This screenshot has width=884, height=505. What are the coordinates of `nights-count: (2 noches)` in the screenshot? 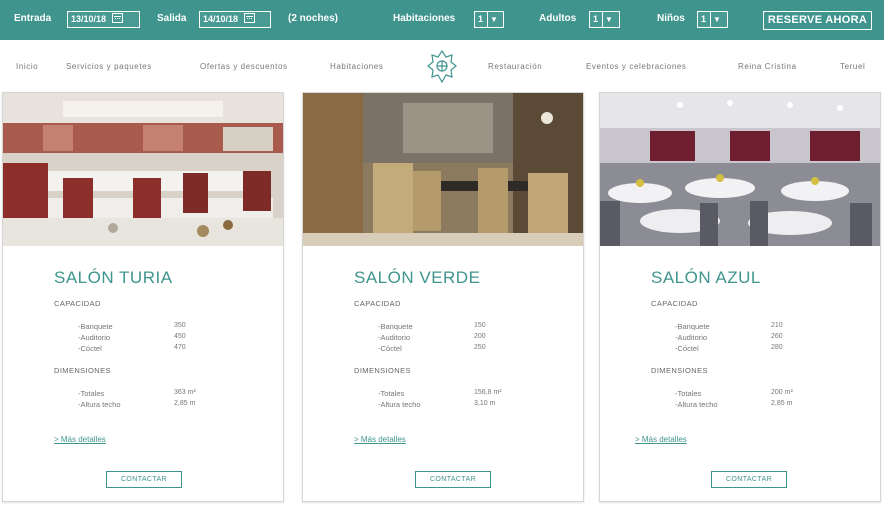 It's located at (313, 18).